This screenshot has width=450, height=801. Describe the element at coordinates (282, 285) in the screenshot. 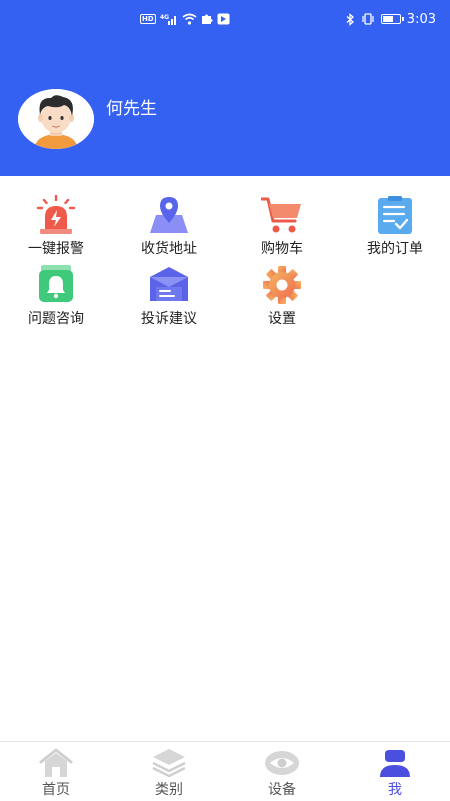

I see `gear-icon` at that location.